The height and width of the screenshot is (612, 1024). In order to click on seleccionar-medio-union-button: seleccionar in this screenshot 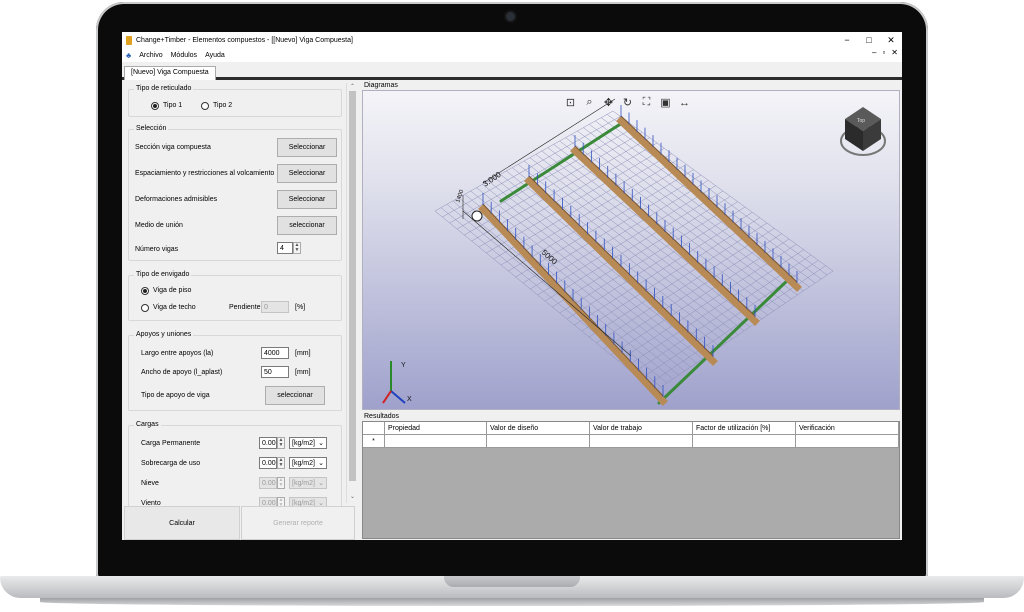, I will do `click(307, 225)`.